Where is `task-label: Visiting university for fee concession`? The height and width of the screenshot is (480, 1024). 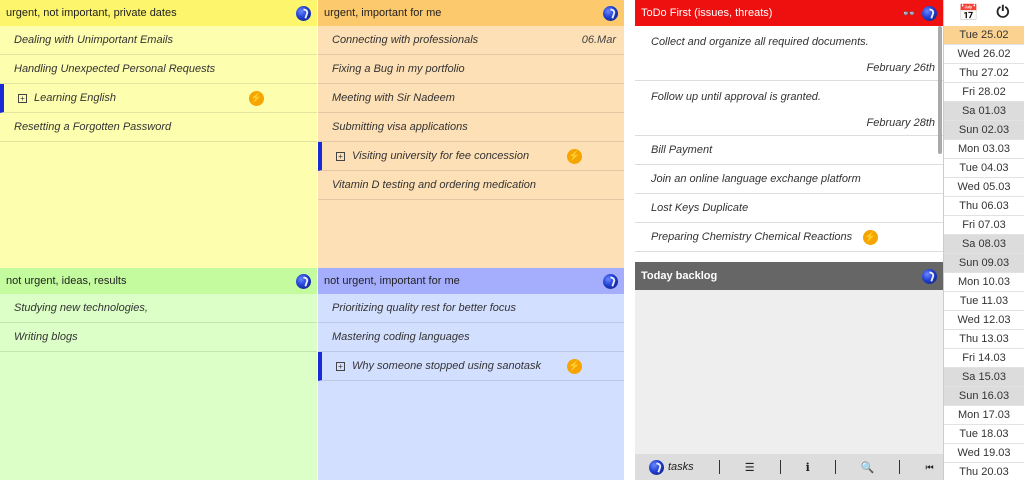 task-label: Visiting university for fee concession is located at coordinates (441, 156).